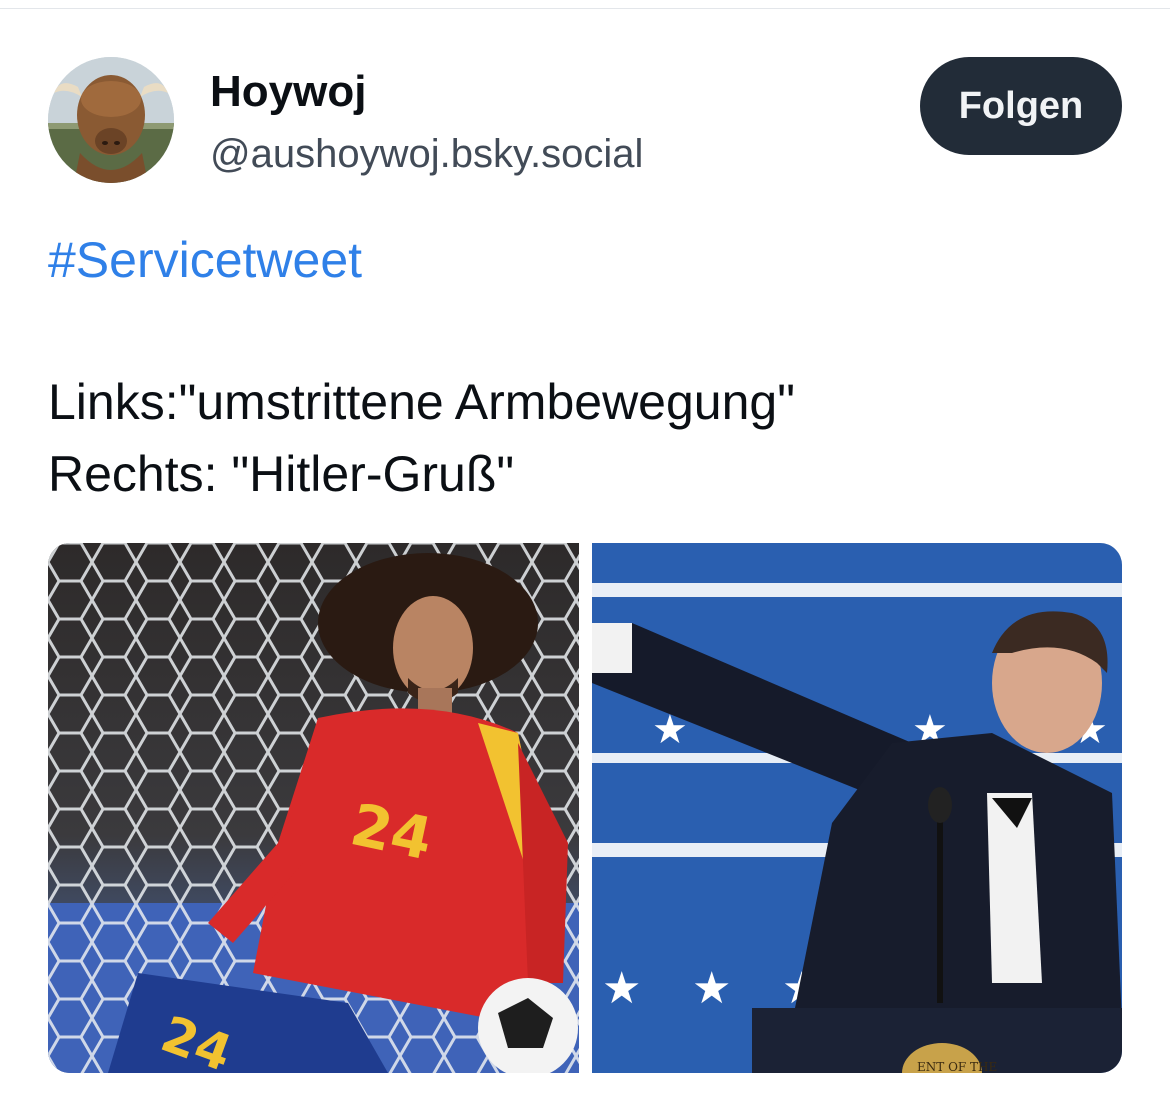 The width and height of the screenshot is (1170, 1119). I want to click on follow-button: Folgen, so click(1021, 106).